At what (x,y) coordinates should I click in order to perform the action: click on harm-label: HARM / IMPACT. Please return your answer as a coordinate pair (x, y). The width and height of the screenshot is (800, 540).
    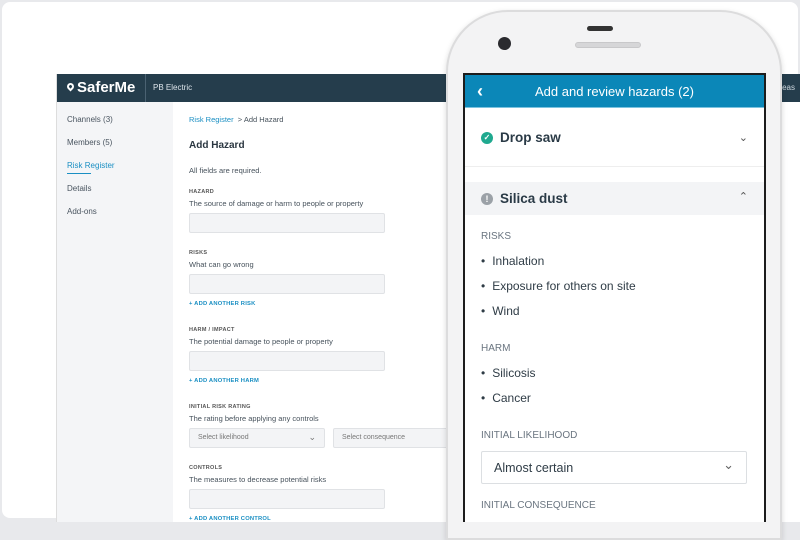
    Looking at the image, I should click on (212, 330).